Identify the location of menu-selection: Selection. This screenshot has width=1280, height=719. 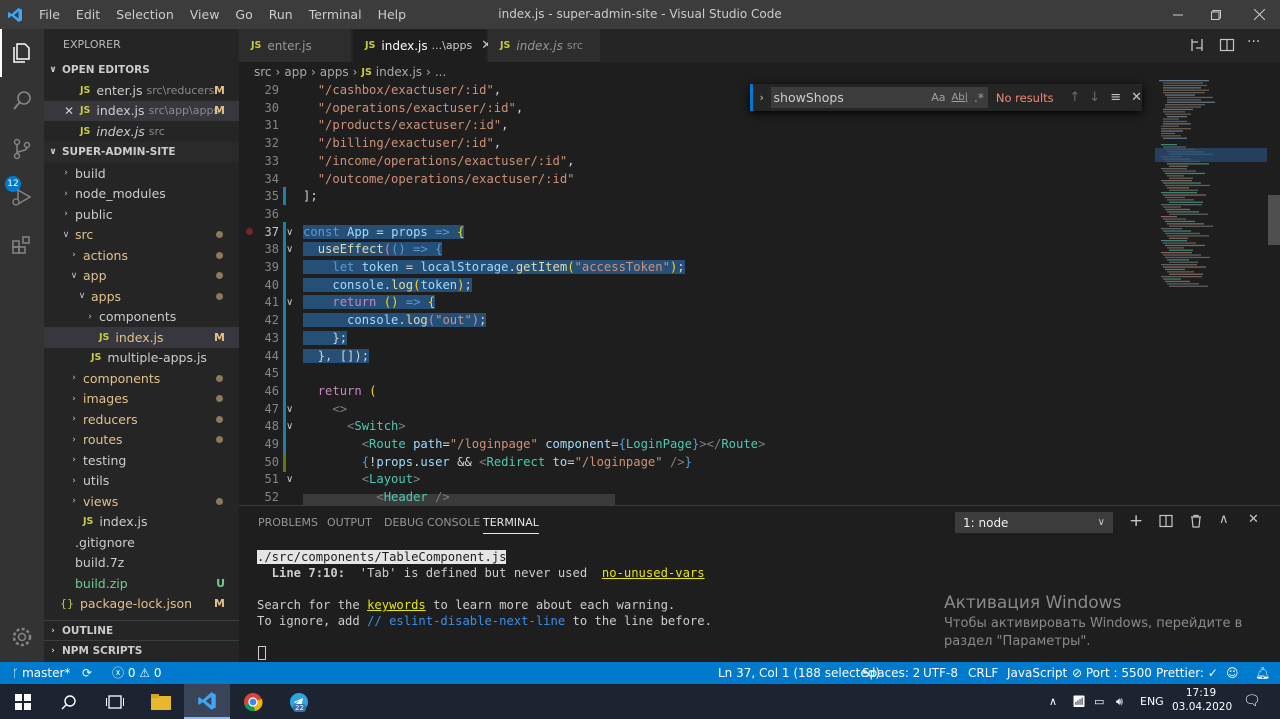
(145, 14).